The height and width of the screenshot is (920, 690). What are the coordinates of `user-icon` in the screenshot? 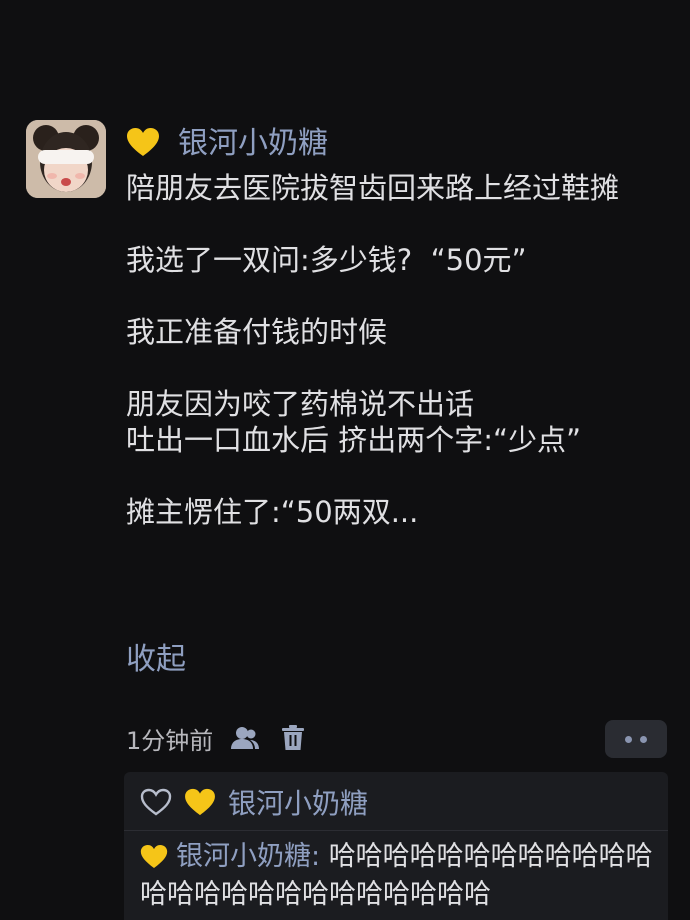 It's located at (245, 738).